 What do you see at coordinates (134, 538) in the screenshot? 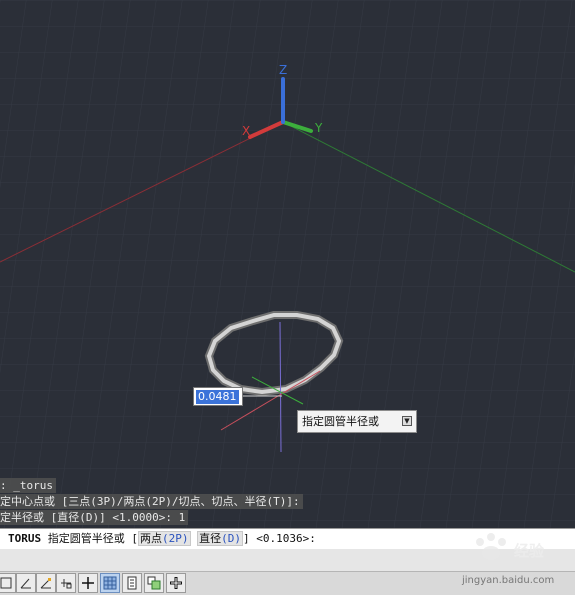
I see `open-bracket: [` at bounding box center [134, 538].